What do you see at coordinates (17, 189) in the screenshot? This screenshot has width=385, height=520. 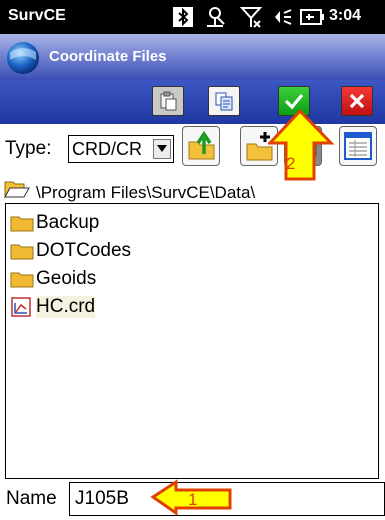 I see `open-folder-icon` at bounding box center [17, 189].